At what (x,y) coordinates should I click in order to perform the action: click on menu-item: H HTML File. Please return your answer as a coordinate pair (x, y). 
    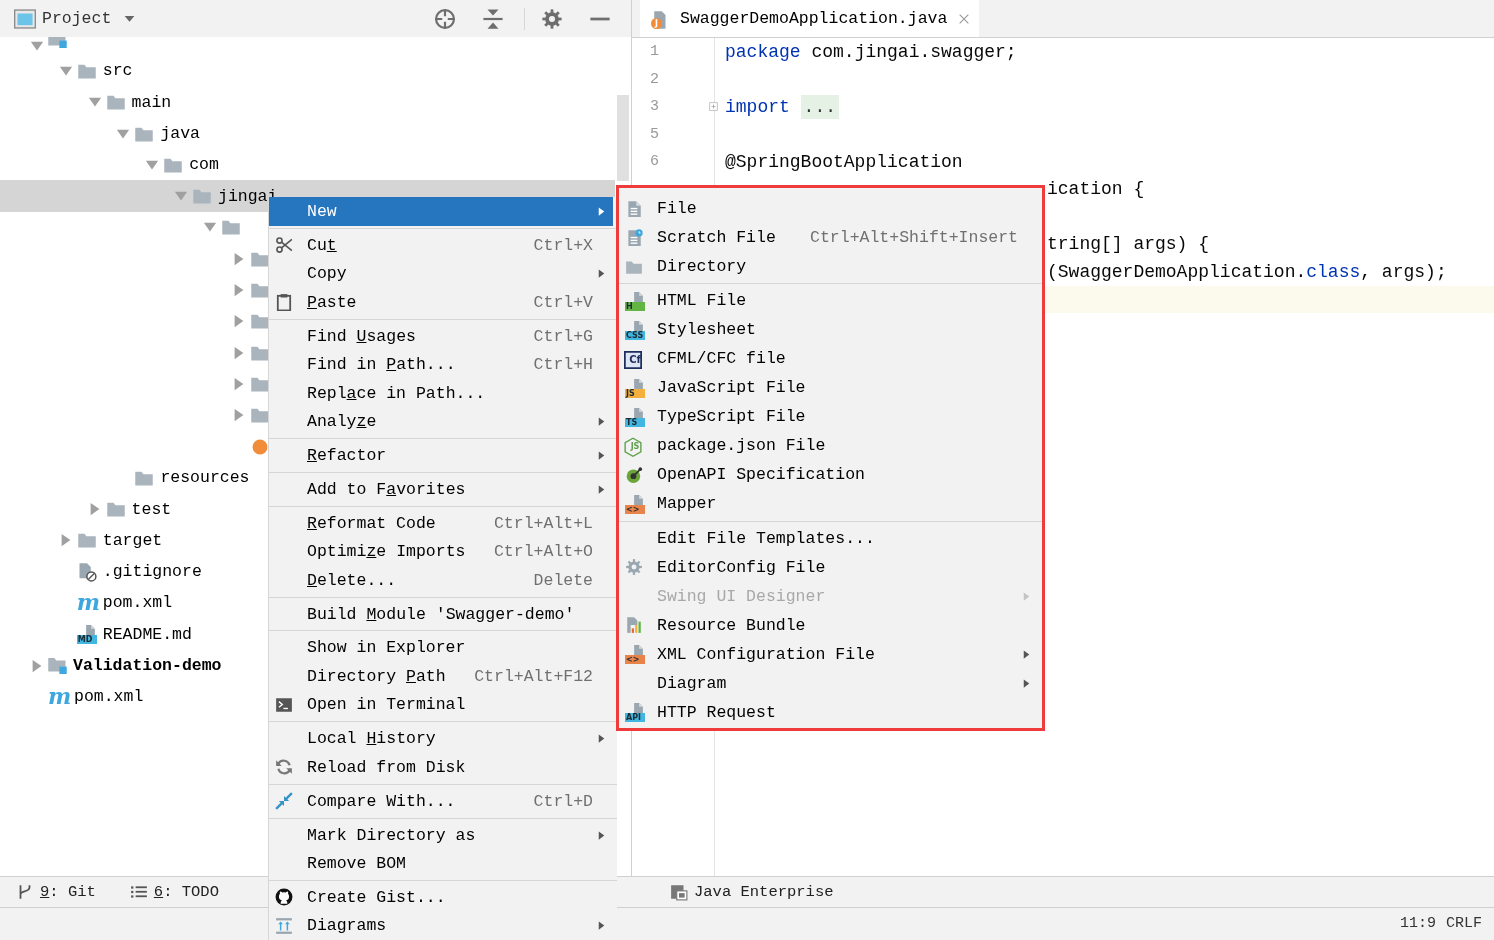
    Looking at the image, I should click on (830, 301).